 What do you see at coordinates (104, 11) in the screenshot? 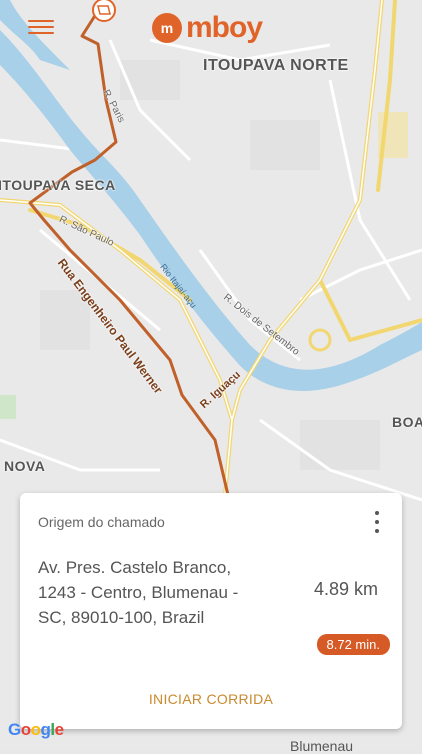
I see `destination-pin-icon` at bounding box center [104, 11].